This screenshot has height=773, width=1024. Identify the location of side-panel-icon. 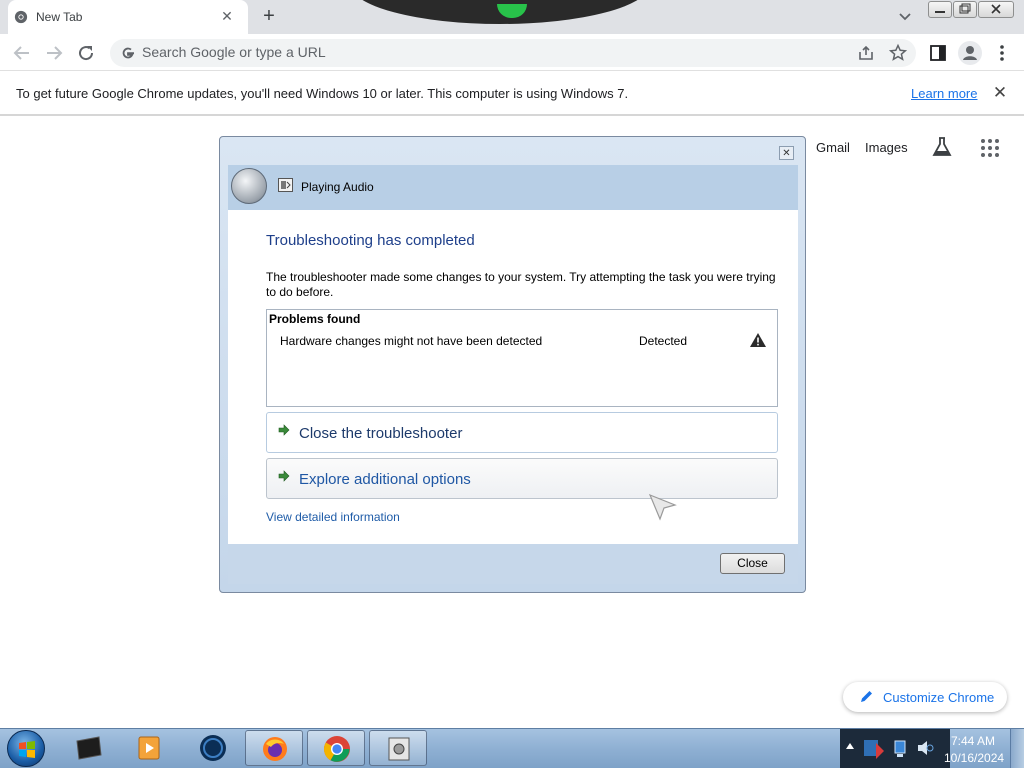
(938, 53).